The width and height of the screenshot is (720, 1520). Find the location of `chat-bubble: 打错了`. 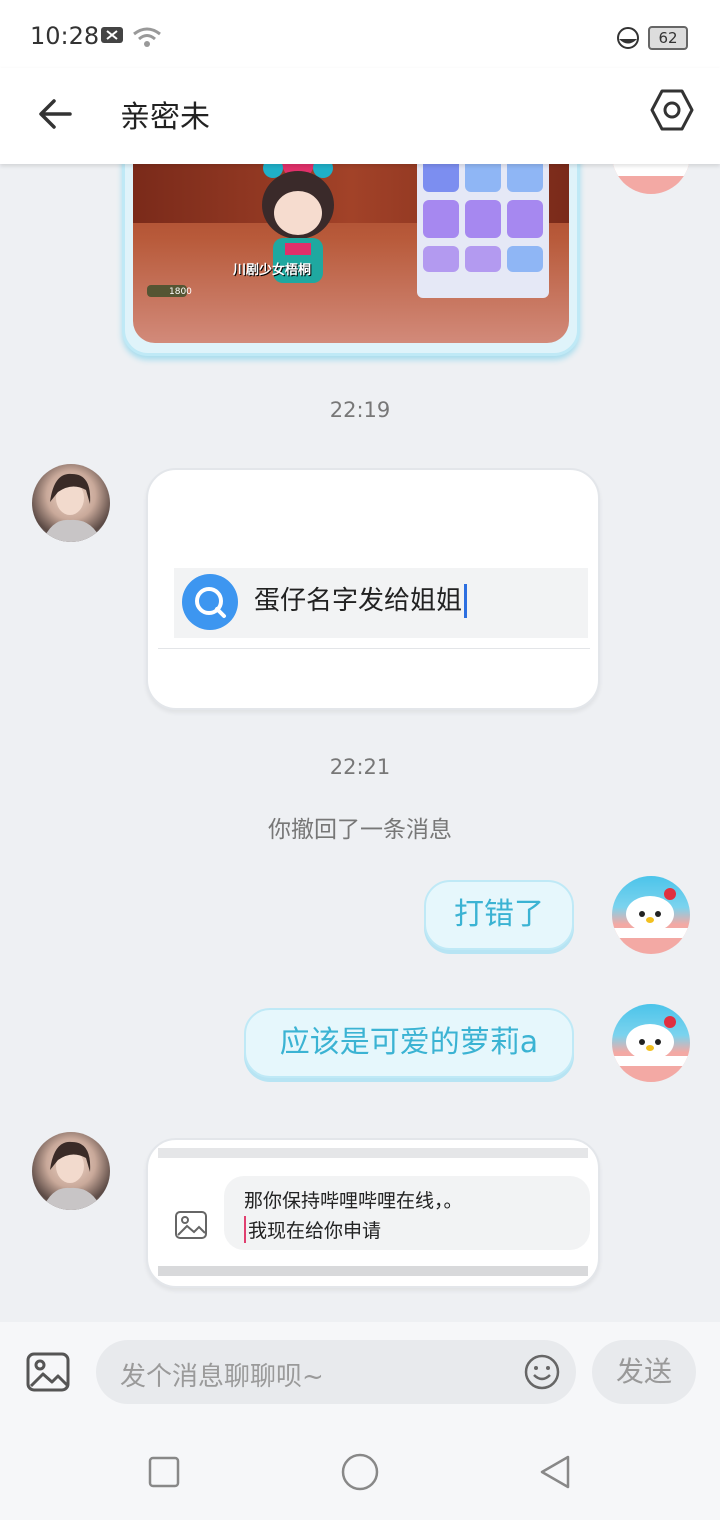

chat-bubble: 打错了 is located at coordinates (499, 915).